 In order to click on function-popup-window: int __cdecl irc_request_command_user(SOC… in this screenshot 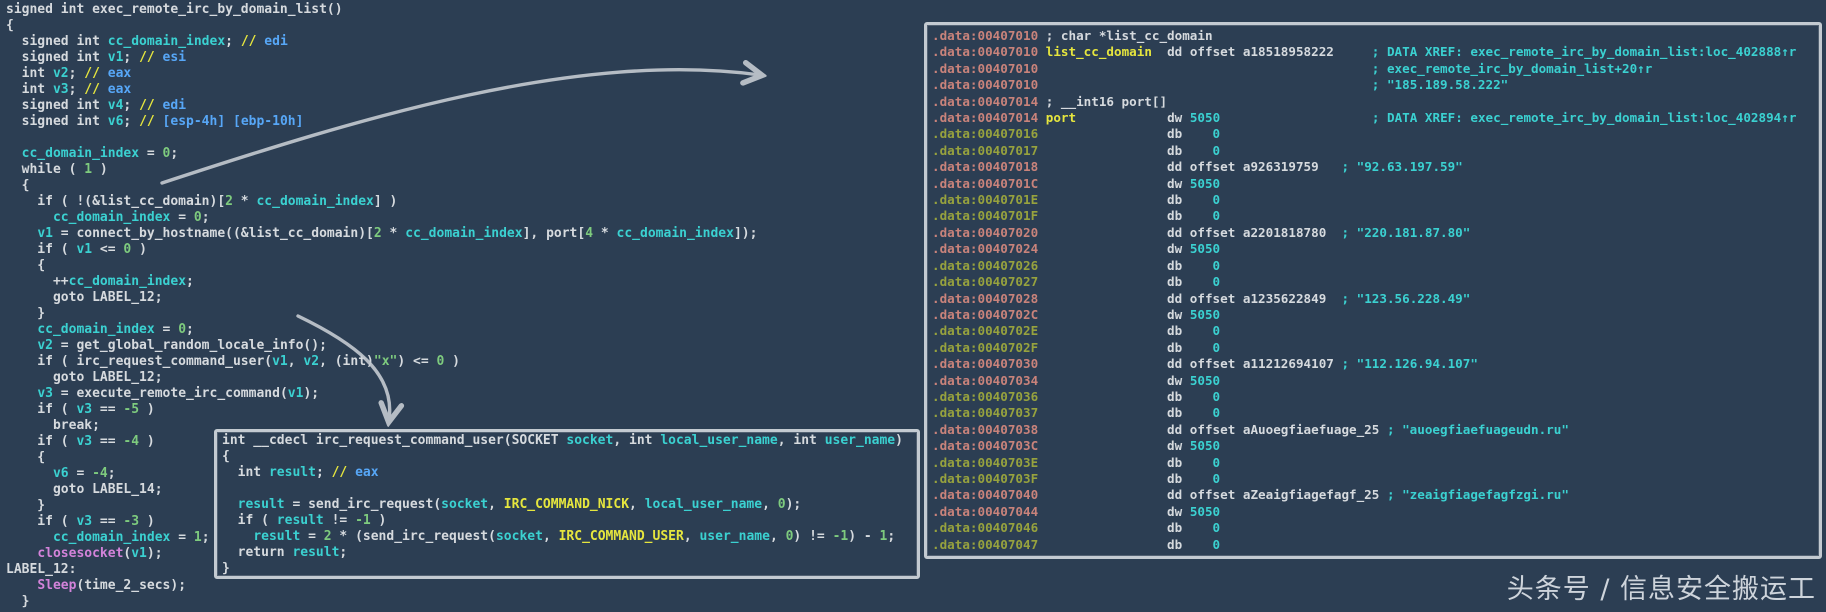, I will do `click(567, 504)`.